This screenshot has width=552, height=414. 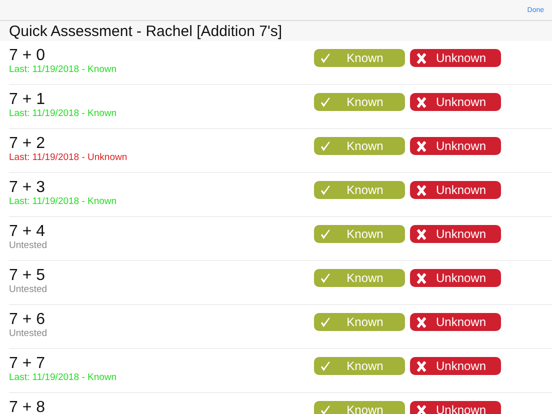 I want to click on problem-text: 7 + 7, so click(x=27, y=363).